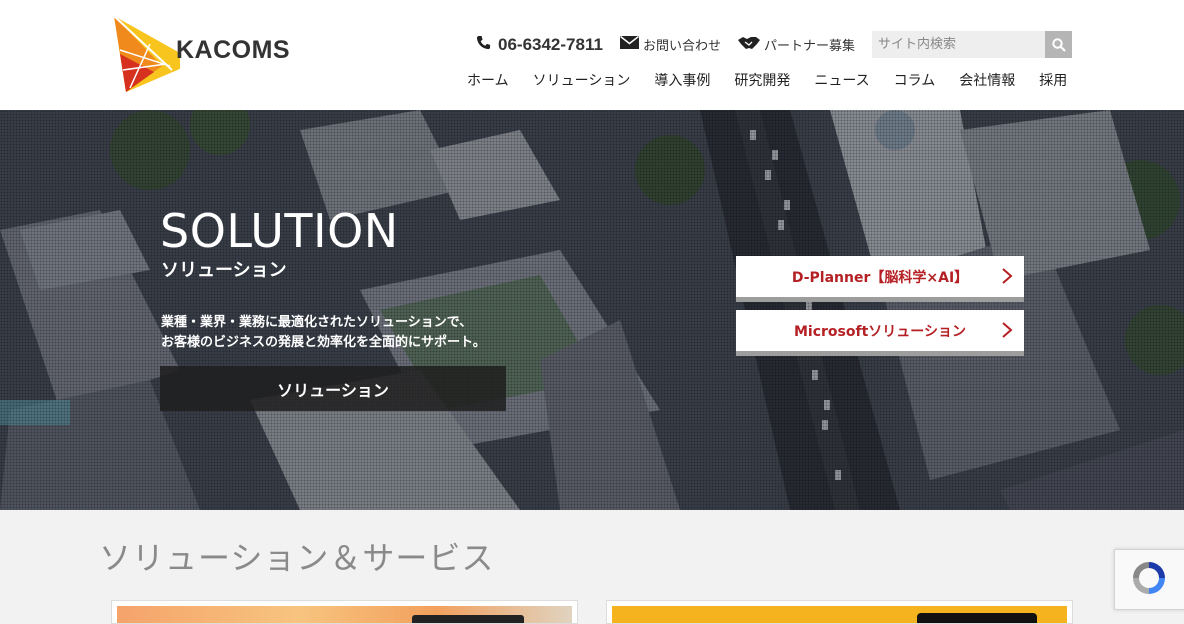 The width and height of the screenshot is (1184, 624). Describe the element at coordinates (1053, 81) in the screenshot. I see `nav-recruit: 採用` at that location.